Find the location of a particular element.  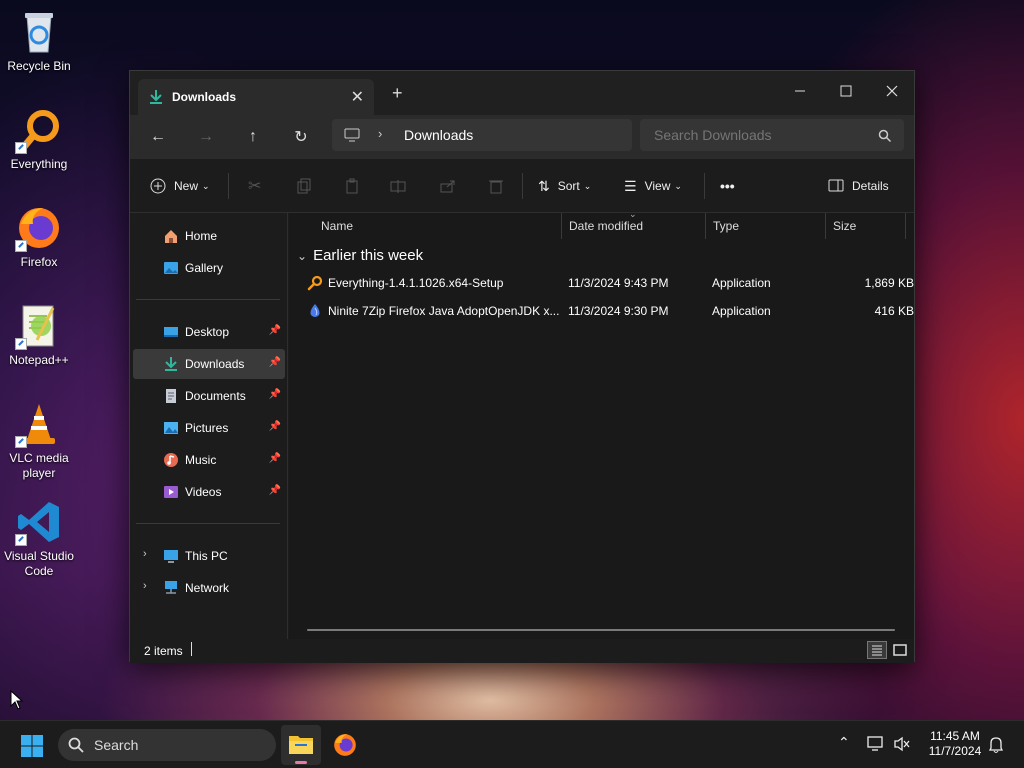

clock: 11:45 AM 11/7/2024 is located at coordinates (955, 744).